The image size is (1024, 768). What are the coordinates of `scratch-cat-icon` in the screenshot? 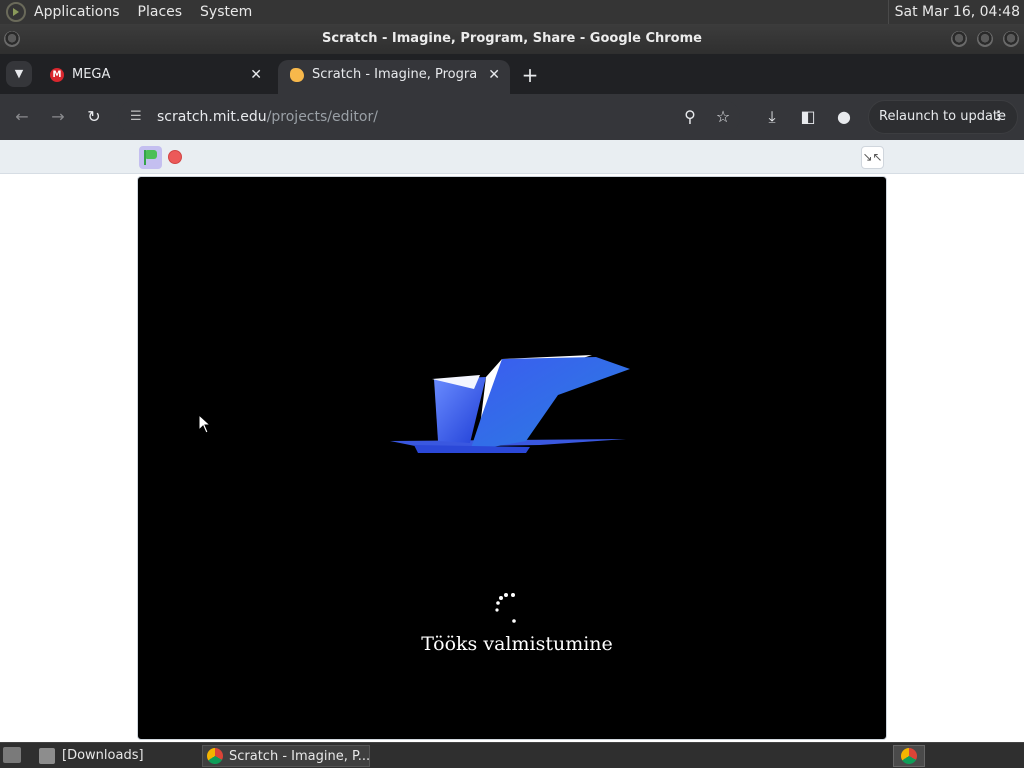 It's located at (297, 75).